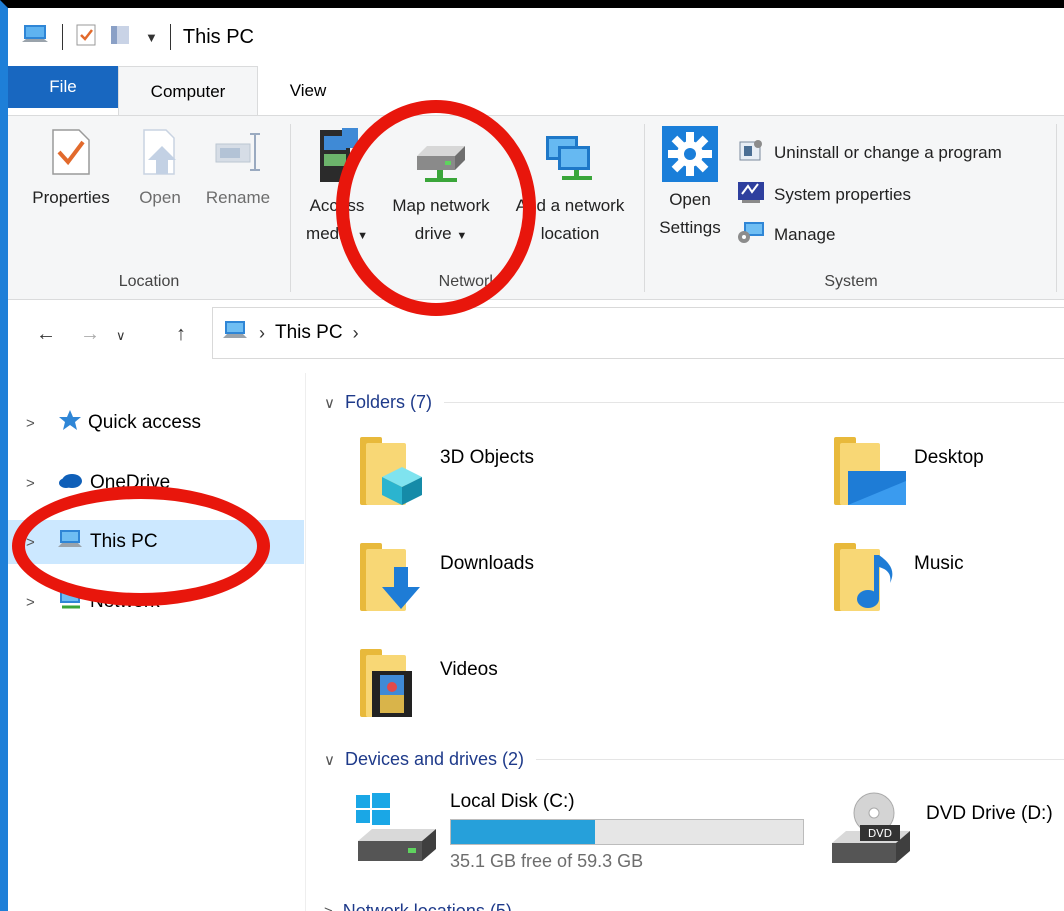 This screenshot has width=1064, height=911. Describe the element at coordinates (392, 683) in the screenshot. I see `videos-folder-icon` at that location.